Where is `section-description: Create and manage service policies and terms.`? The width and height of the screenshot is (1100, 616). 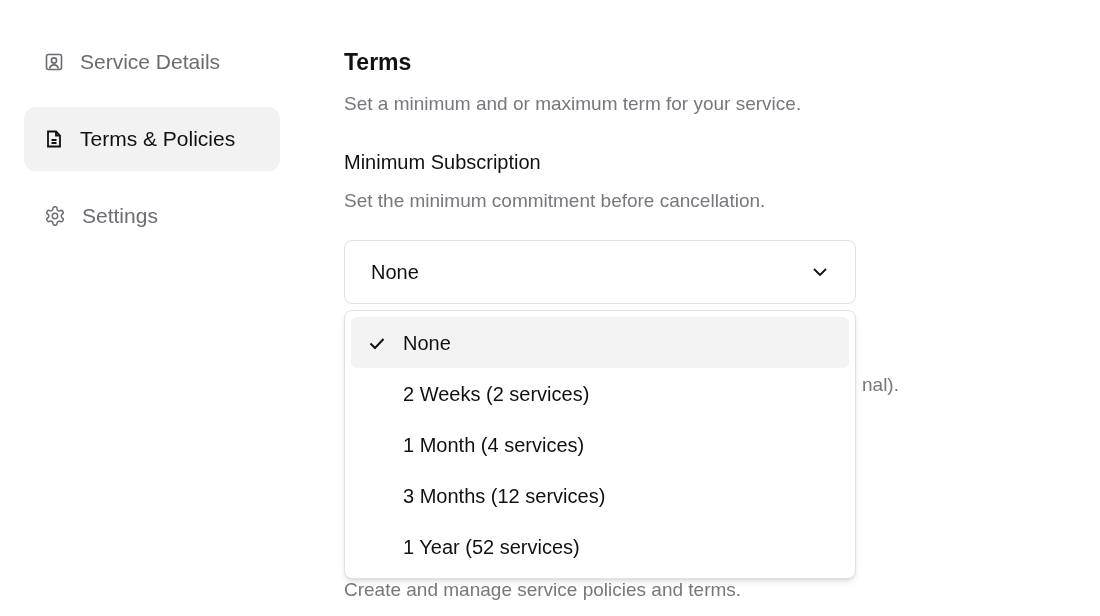
section-description: Create and manage service policies and terms. is located at coordinates (543, 590).